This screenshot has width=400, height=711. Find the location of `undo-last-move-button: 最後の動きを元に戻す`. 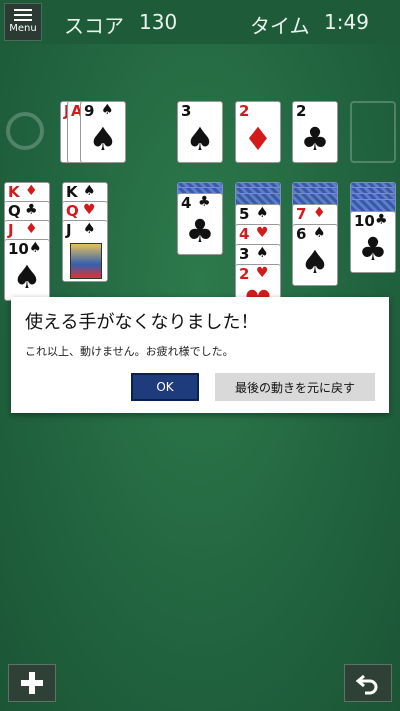

undo-last-move-button: 最後の動きを元に戻す is located at coordinates (295, 387).